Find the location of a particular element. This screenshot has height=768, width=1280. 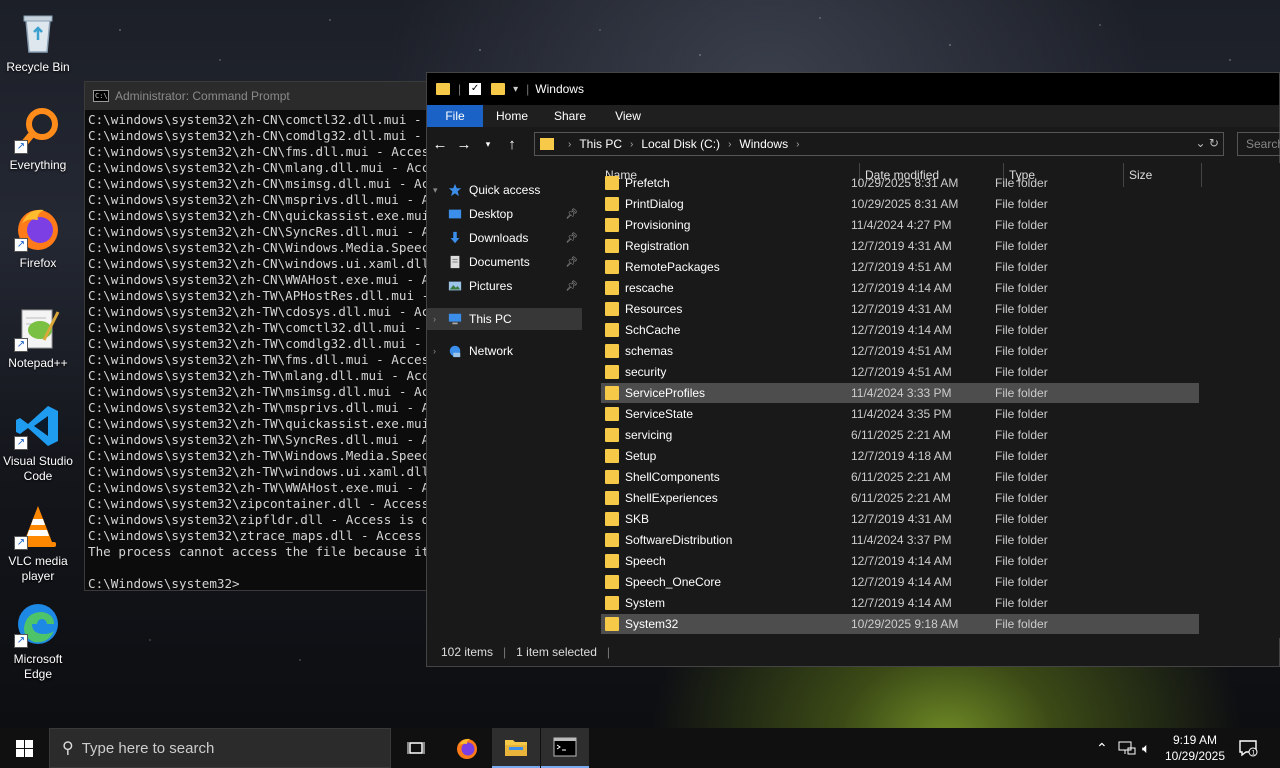

desktop-icon-vlc: ↗ VLC media player is located at coordinates (38, 543).